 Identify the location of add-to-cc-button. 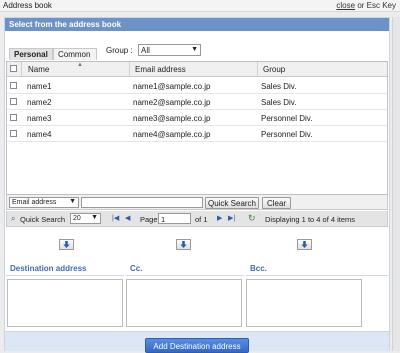
(183, 244).